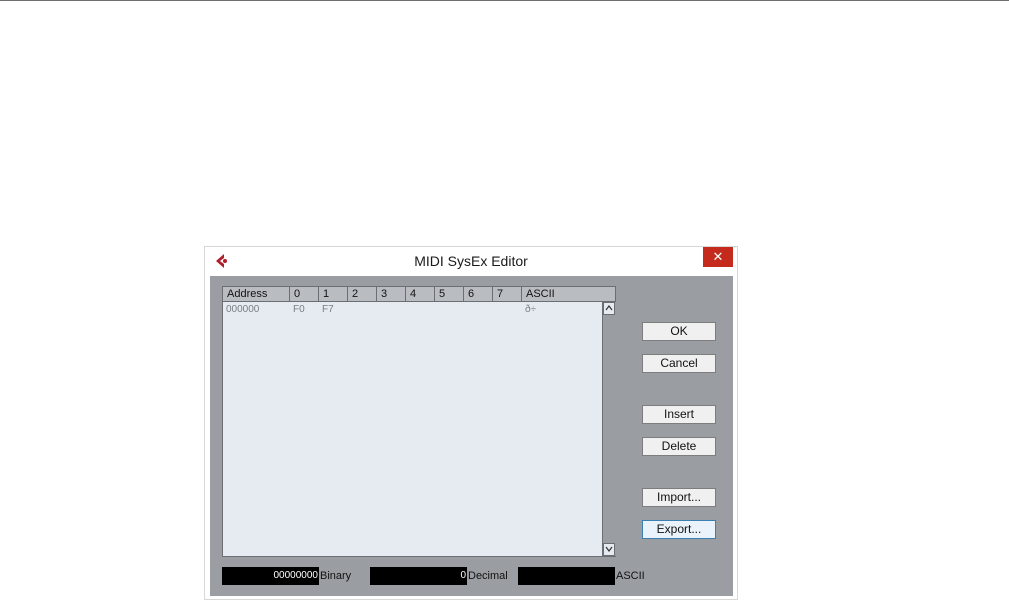 The image size is (1009, 602). I want to click on byte-cell: F7, so click(333, 310).